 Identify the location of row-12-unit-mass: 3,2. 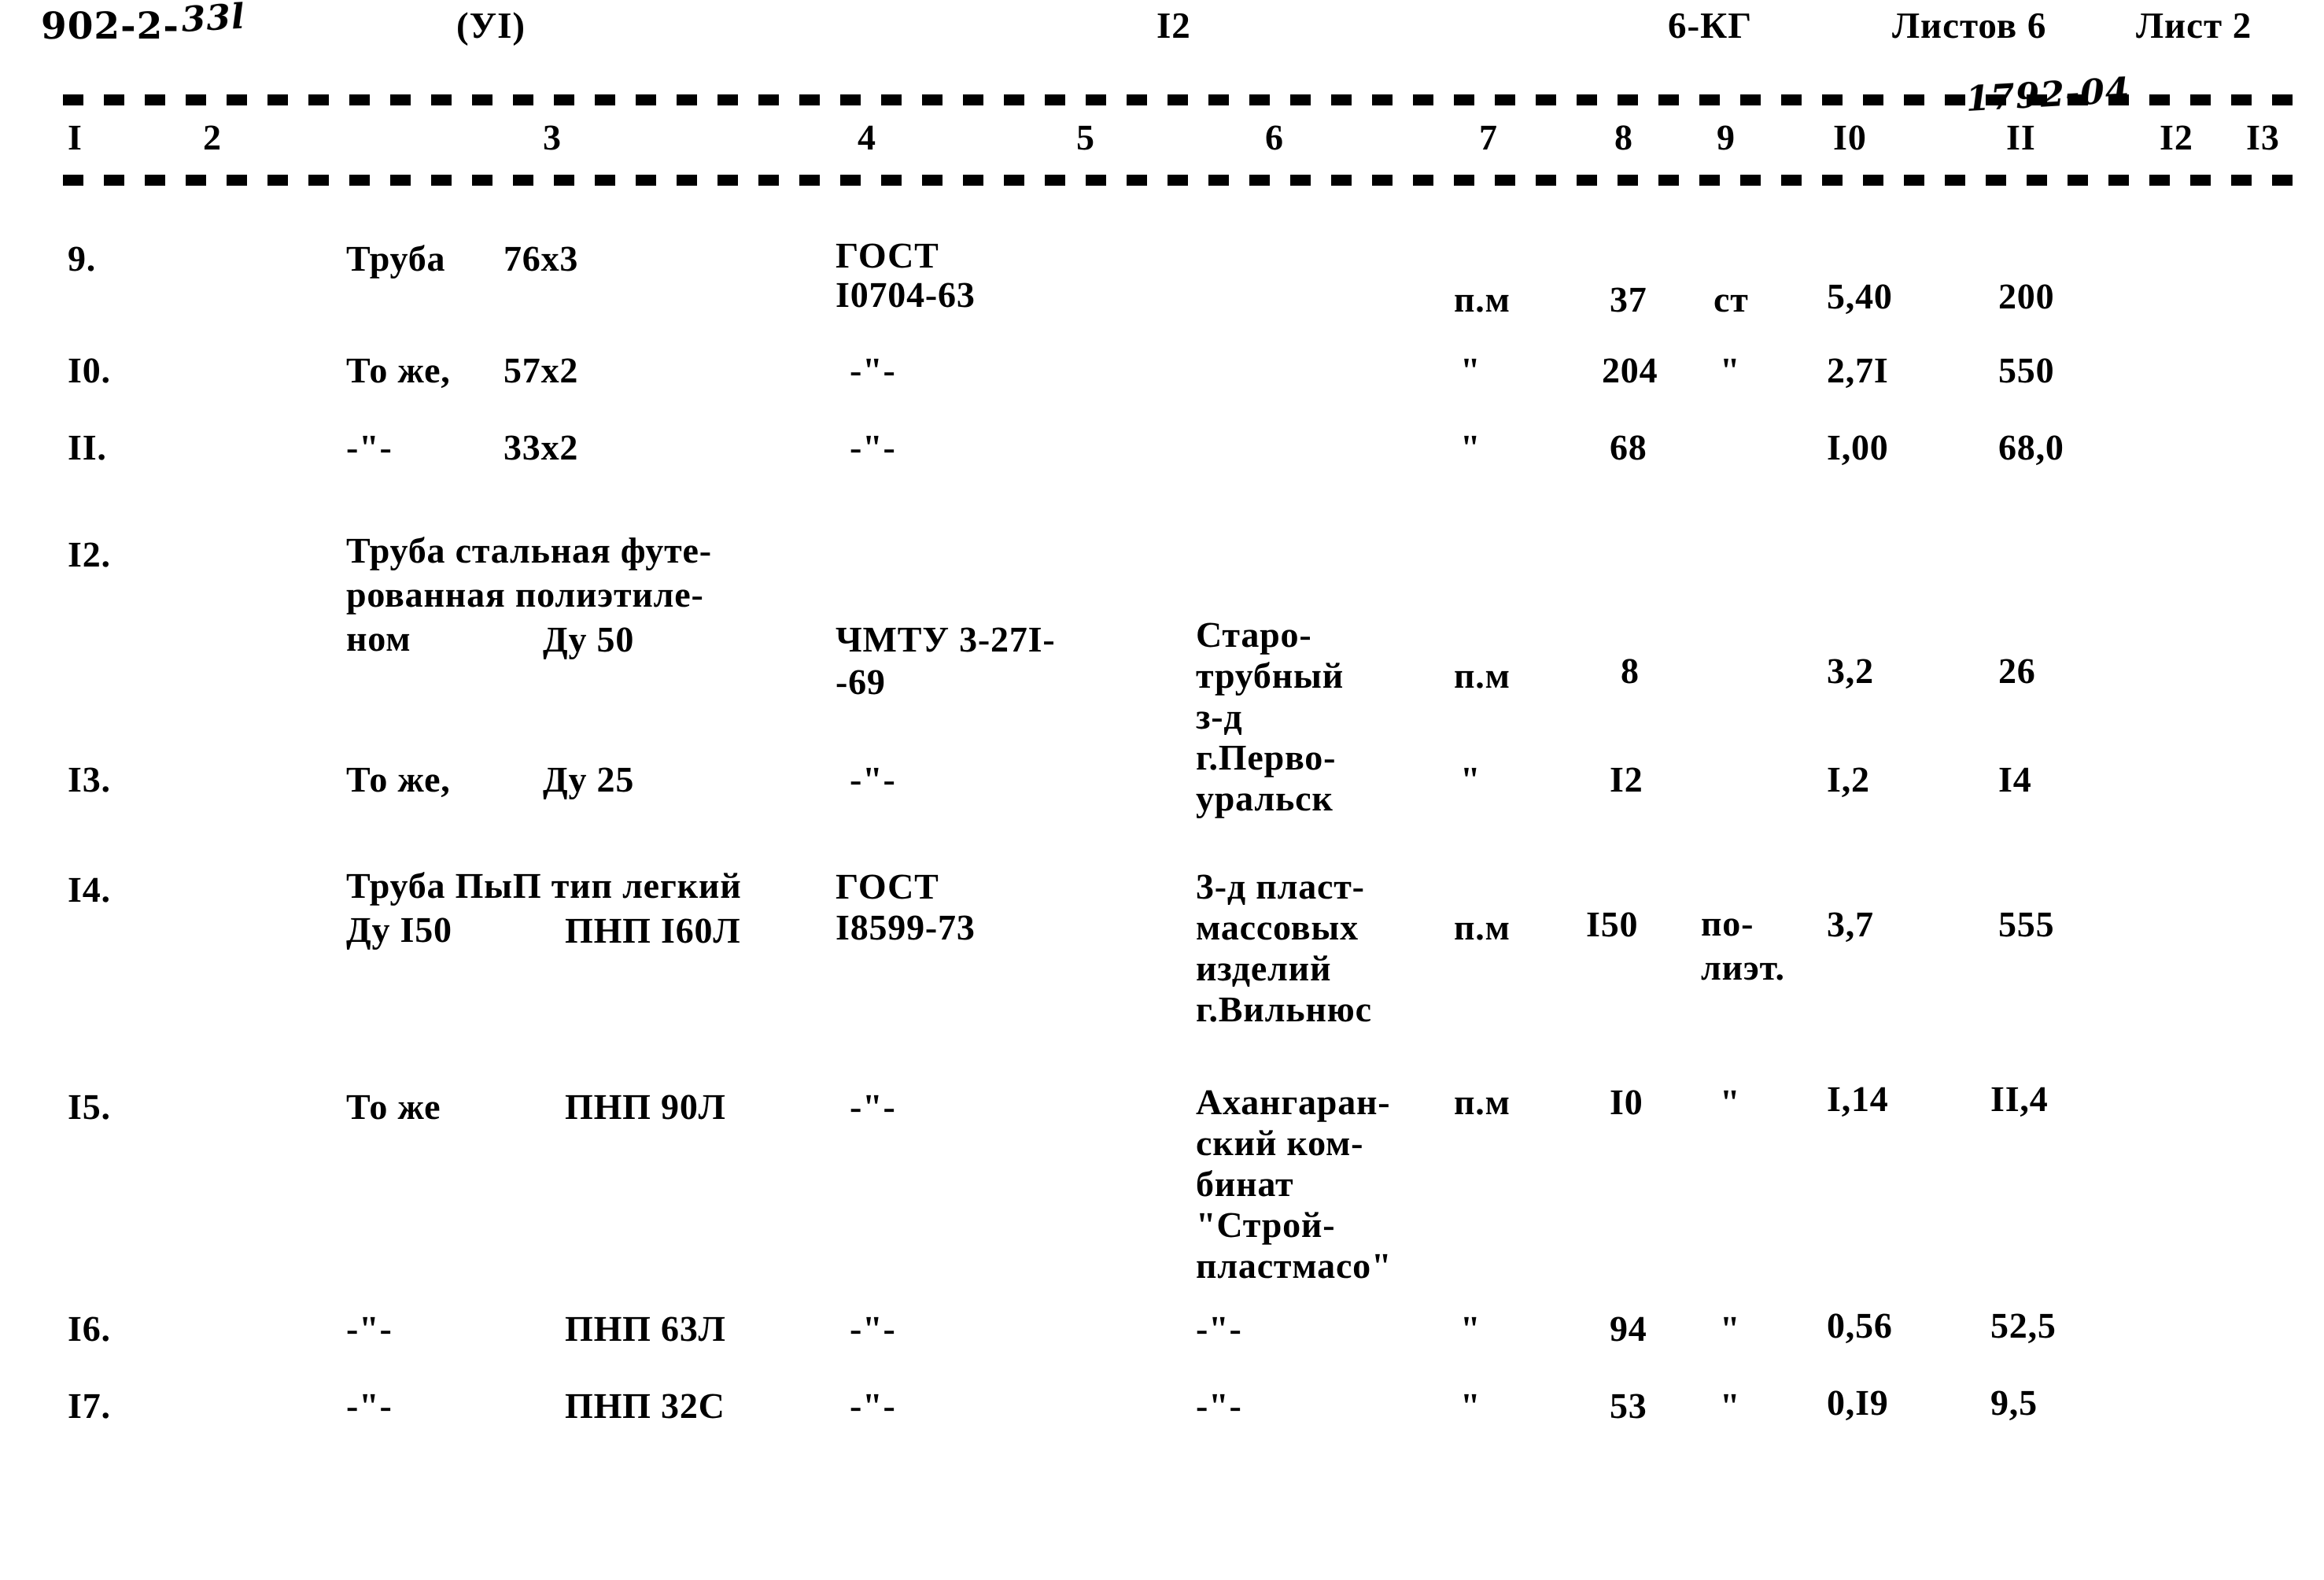
(1850, 671).